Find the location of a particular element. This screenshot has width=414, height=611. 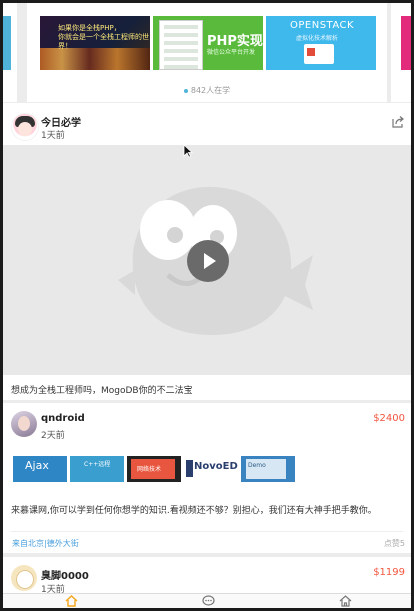

course-thumb-php-wechat: PHP实现 微信公众平台开发 is located at coordinates (208, 43).